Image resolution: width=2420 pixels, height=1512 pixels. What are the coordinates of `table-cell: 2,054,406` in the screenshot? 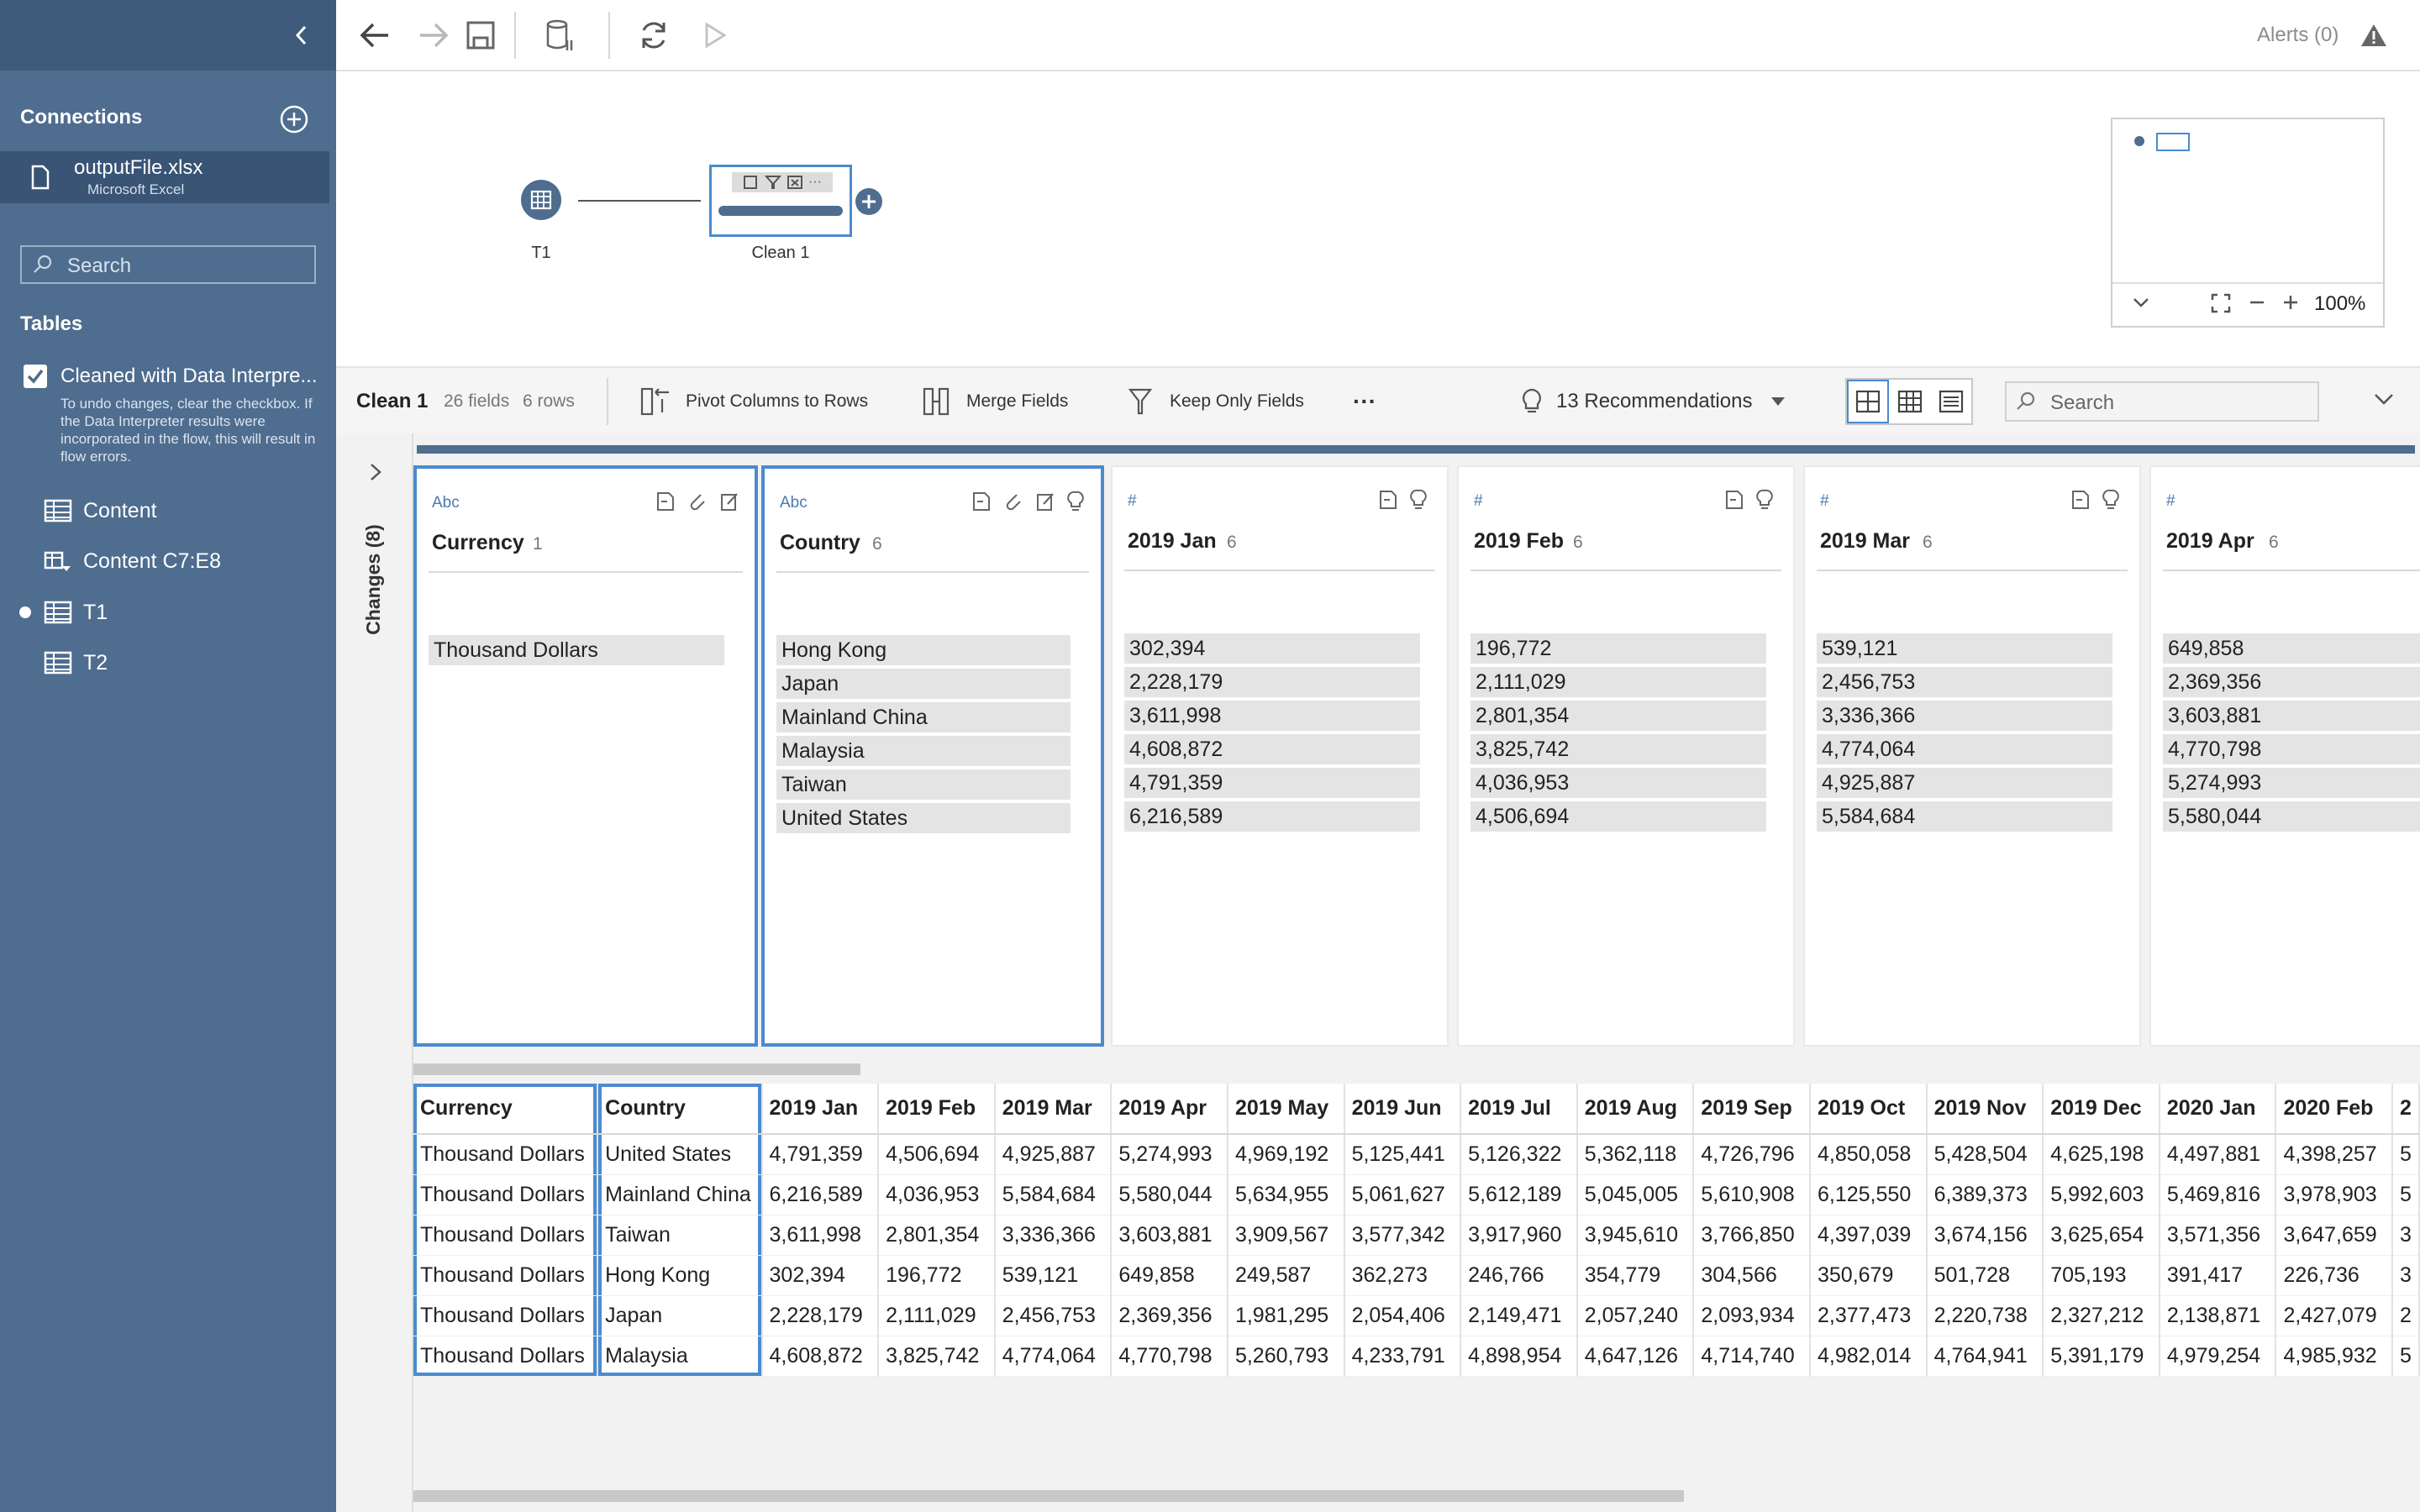 It's located at (1403, 1315).